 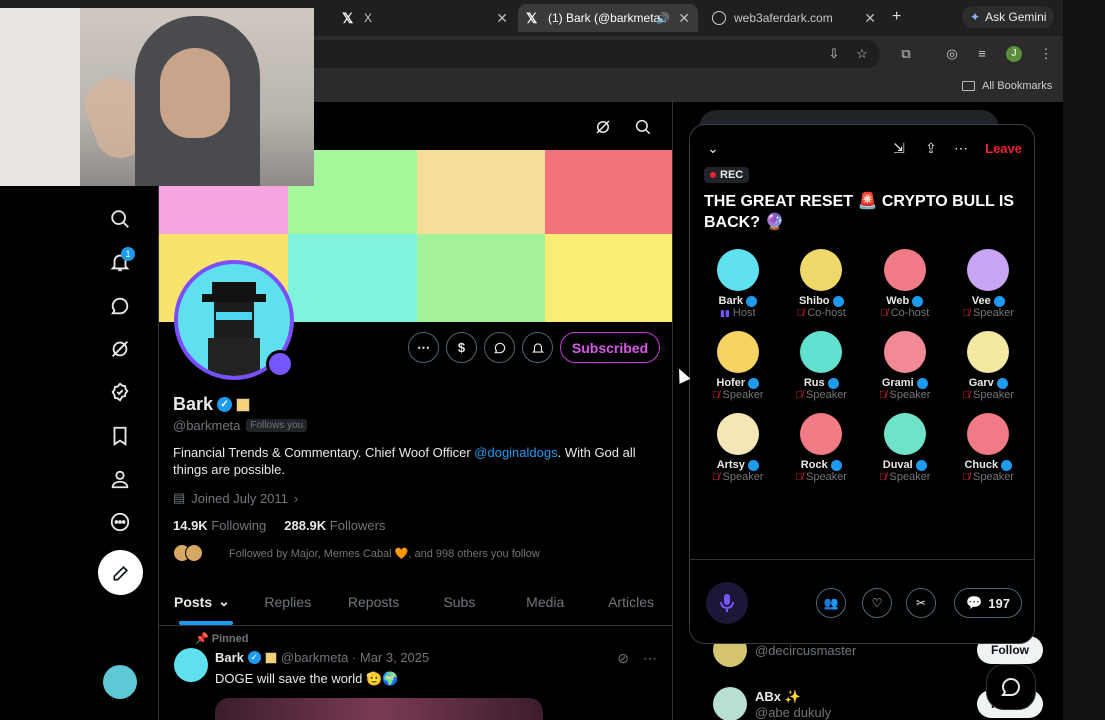 What do you see at coordinates (630, 601) in the screenshot?
I see `tab-articles: Articles` at bounding box center [630, 601].